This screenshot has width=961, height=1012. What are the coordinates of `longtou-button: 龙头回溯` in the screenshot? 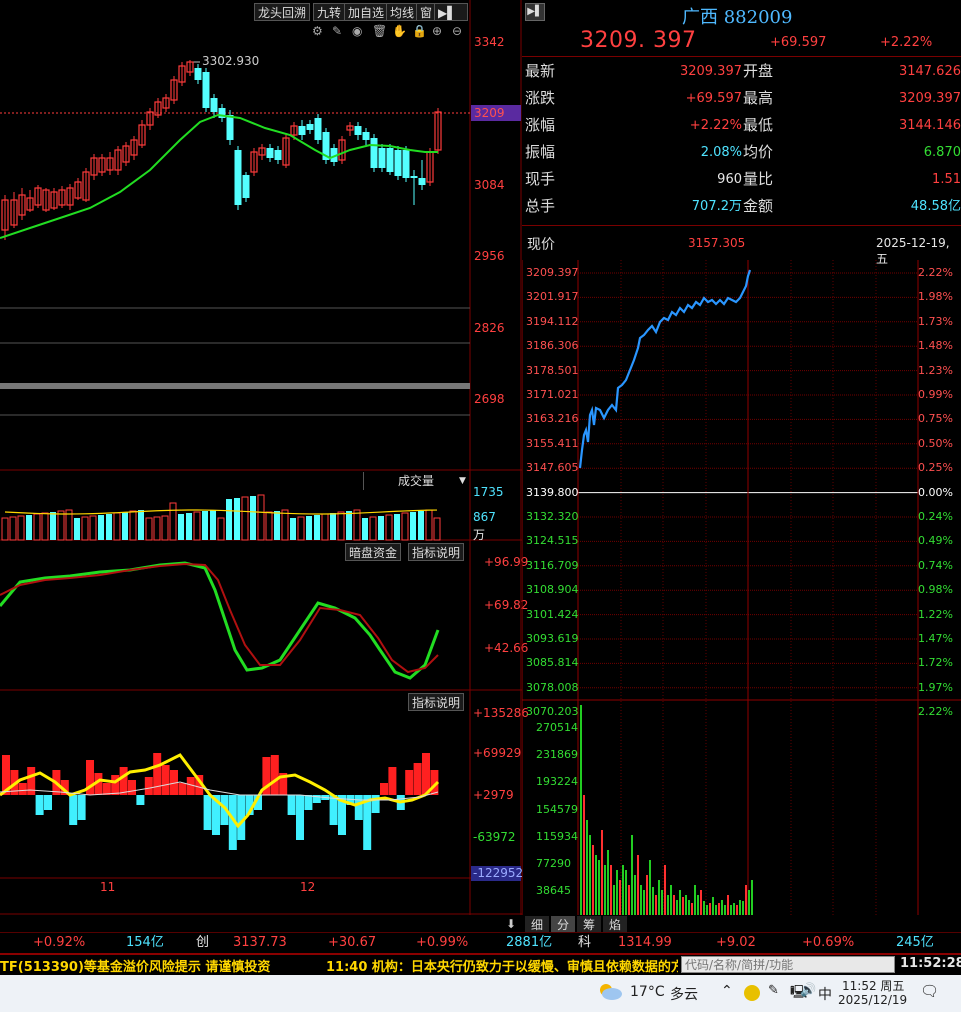 It's located at (282, 12).